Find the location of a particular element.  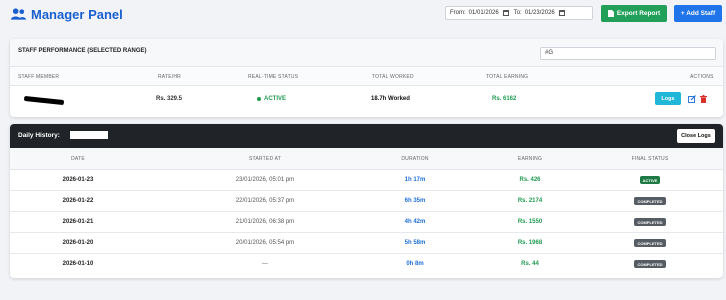

column-header: ACTIONS is located at coordinates (702, 77).